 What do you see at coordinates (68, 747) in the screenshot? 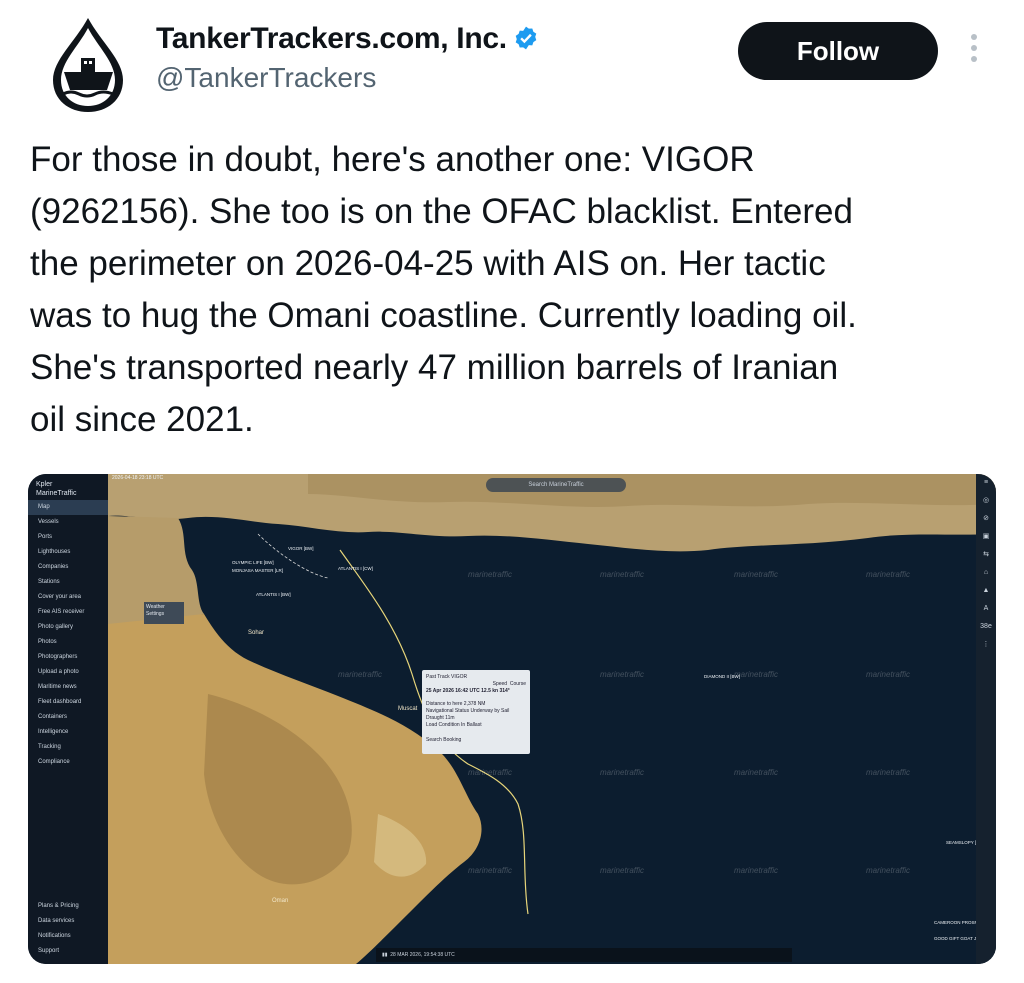
I see `mt-nav-item: Tracking` at bounding box center [68, 747].